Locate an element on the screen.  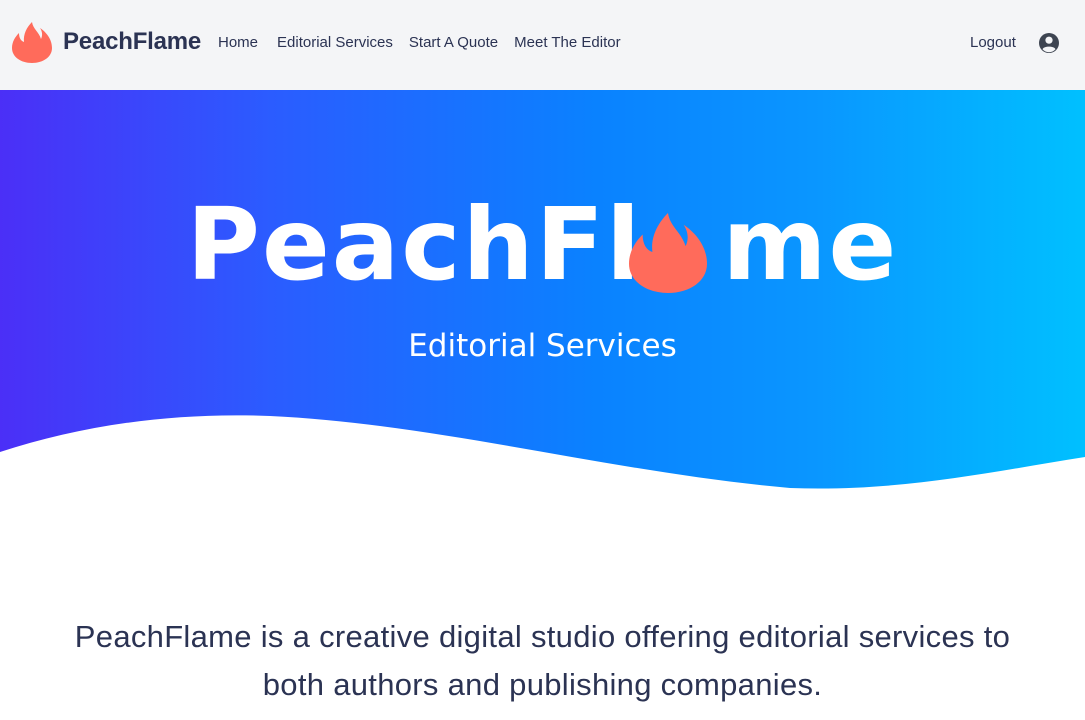
nav-link-editorial-services: Editorial Services is located at coordinates (335, 43).